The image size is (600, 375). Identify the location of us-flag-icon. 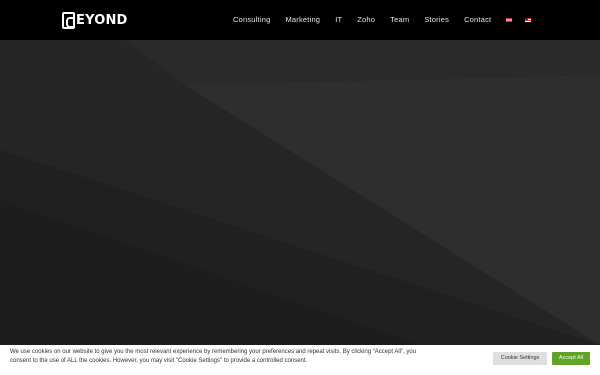
(528, 20).